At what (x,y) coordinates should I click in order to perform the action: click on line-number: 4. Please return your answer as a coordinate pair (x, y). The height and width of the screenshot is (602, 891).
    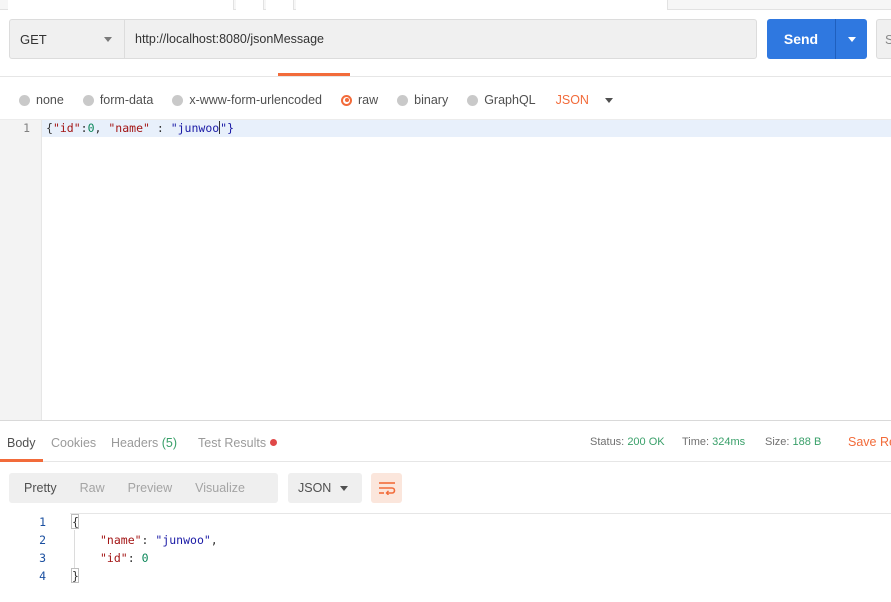
    Looking at the image, I should click on (42, 576).